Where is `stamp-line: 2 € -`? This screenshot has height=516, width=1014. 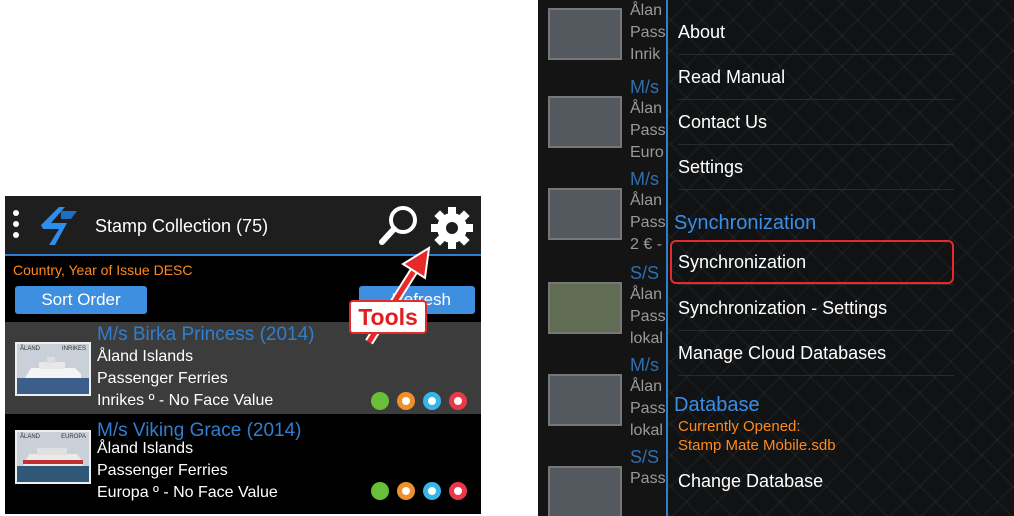
stamp-line: 2 € - is located at coordinates (646, 244).